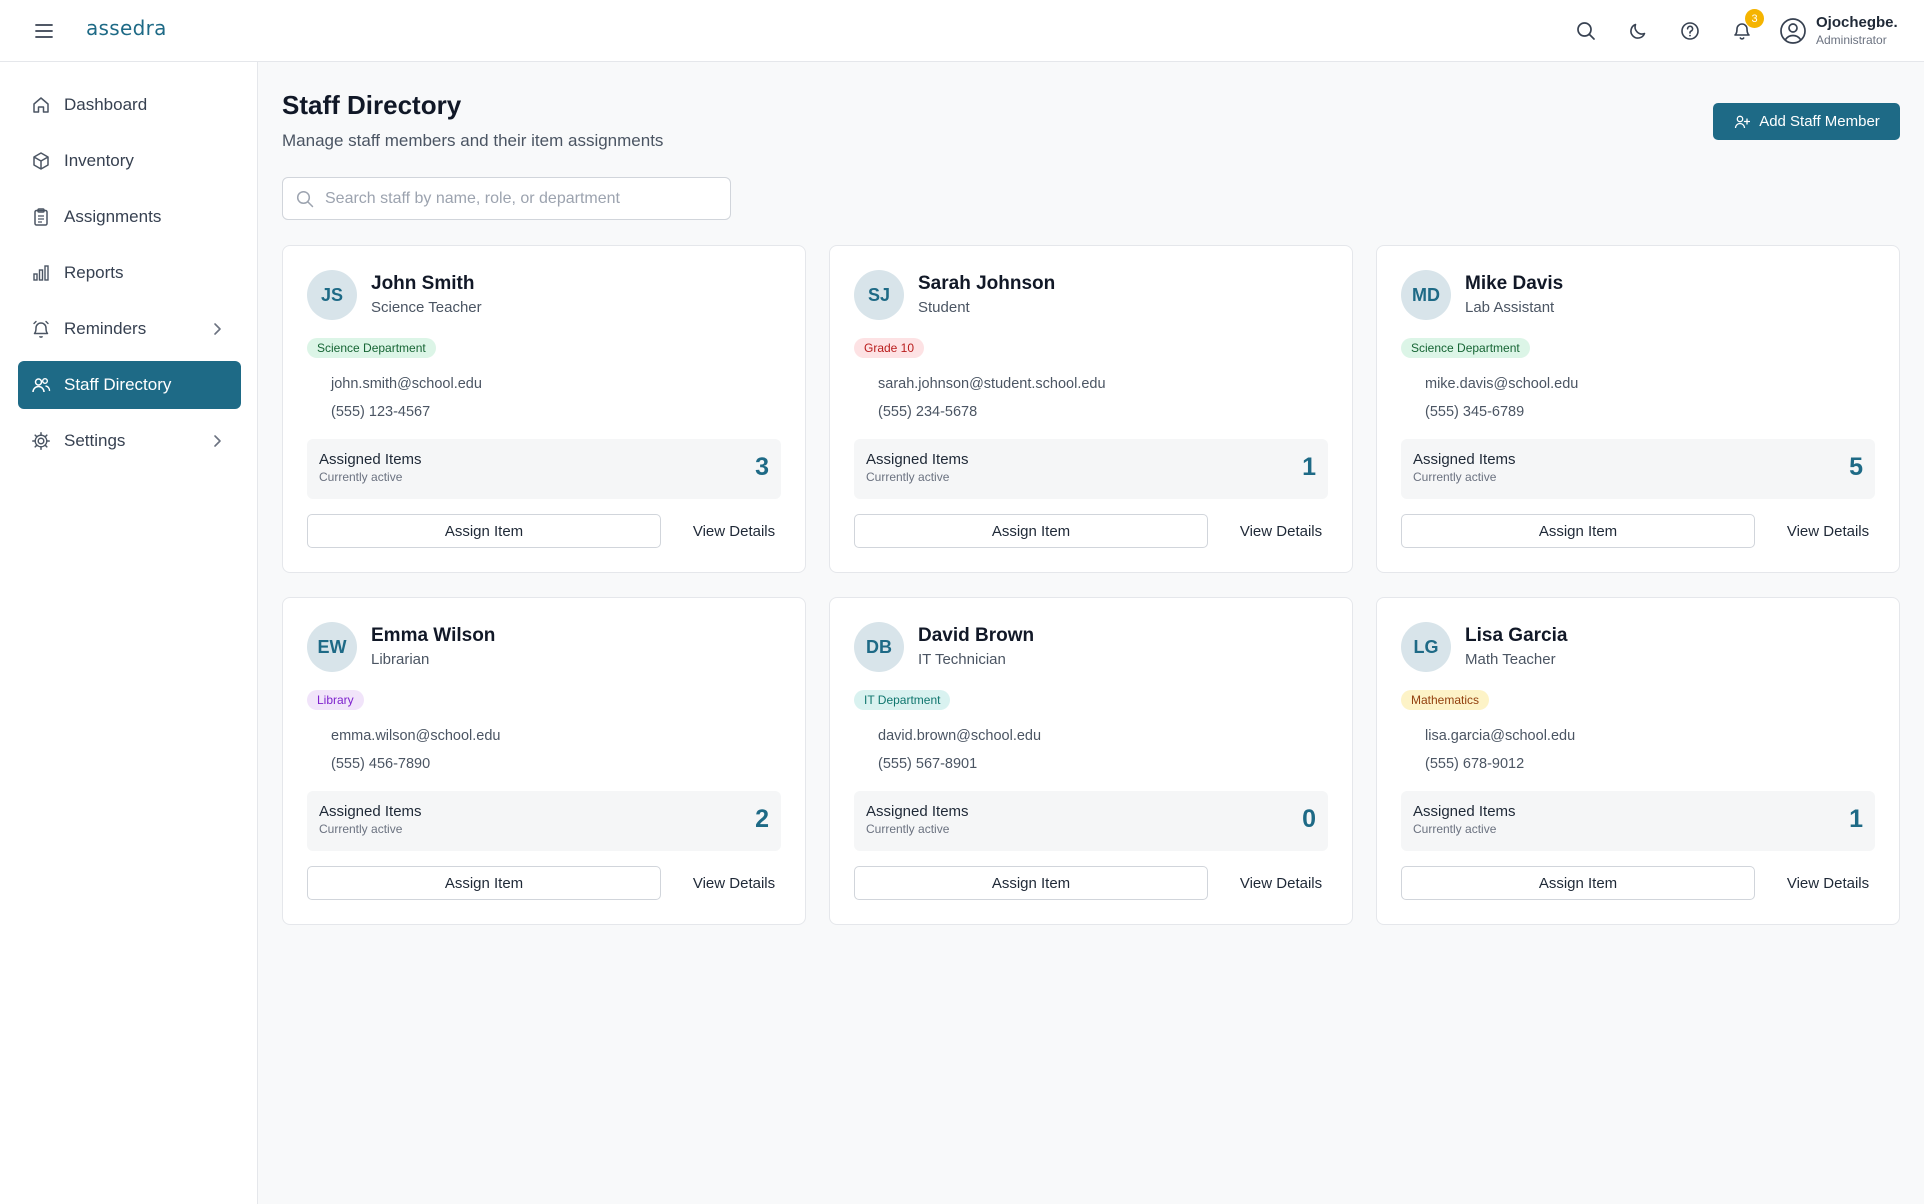 This screenshot has width=1924, height=1204. Describe the element at coordinates (95, 440) in the screenshot. I see `sidebar-item-label: Settings` at that location.